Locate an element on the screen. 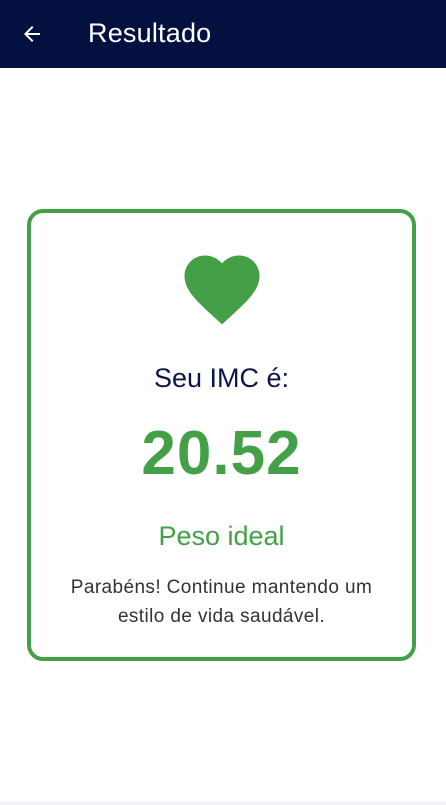  imc-value: 20.52 is located at coordinates (221, 453).